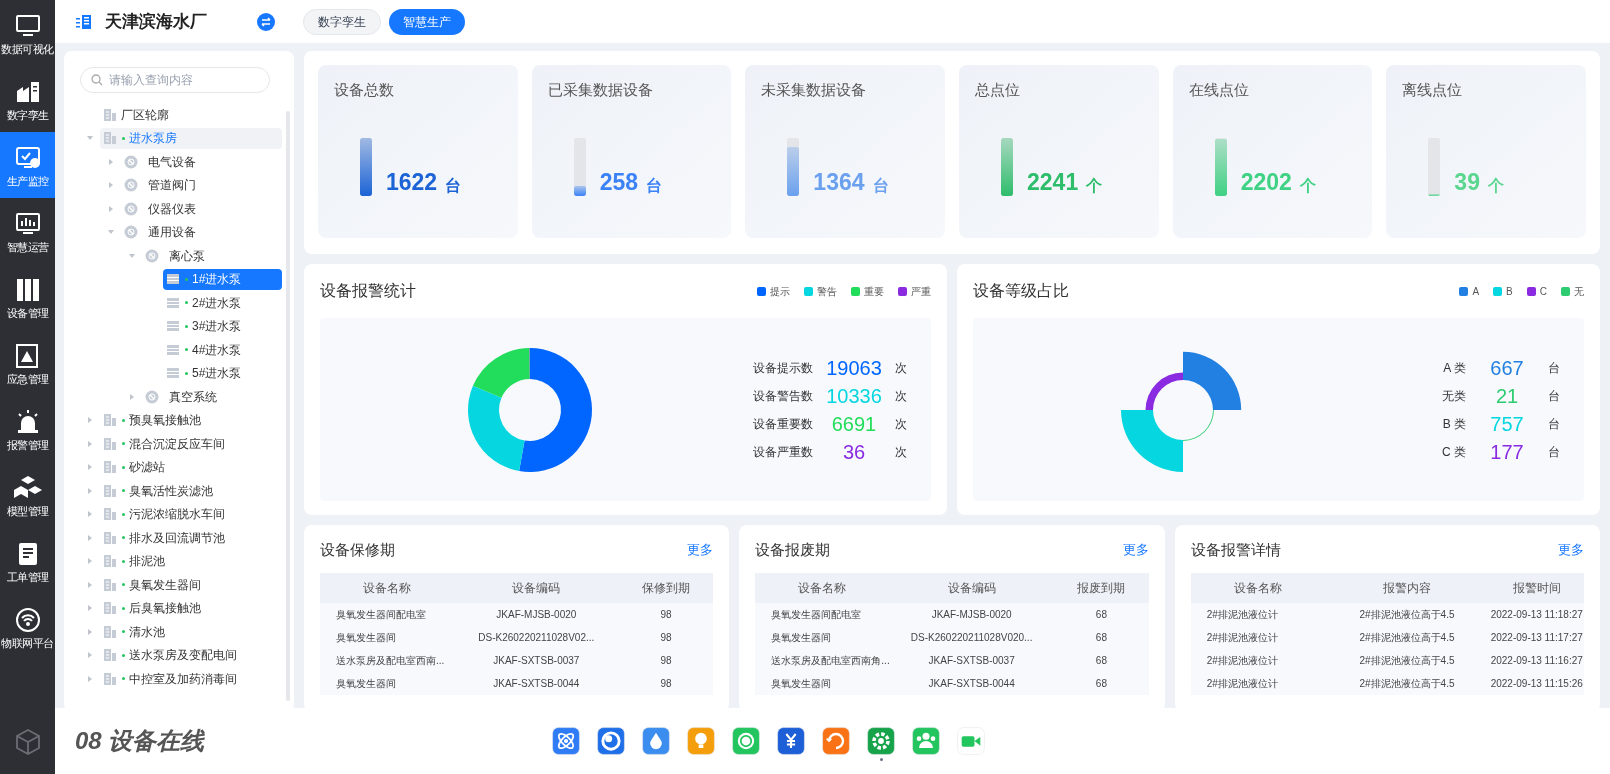 The width and height of the screenshot is (1610, 774). Describe the element at coordinates (136, 561) in the screenshot. I see `tree-item: 排泥池` at that location.